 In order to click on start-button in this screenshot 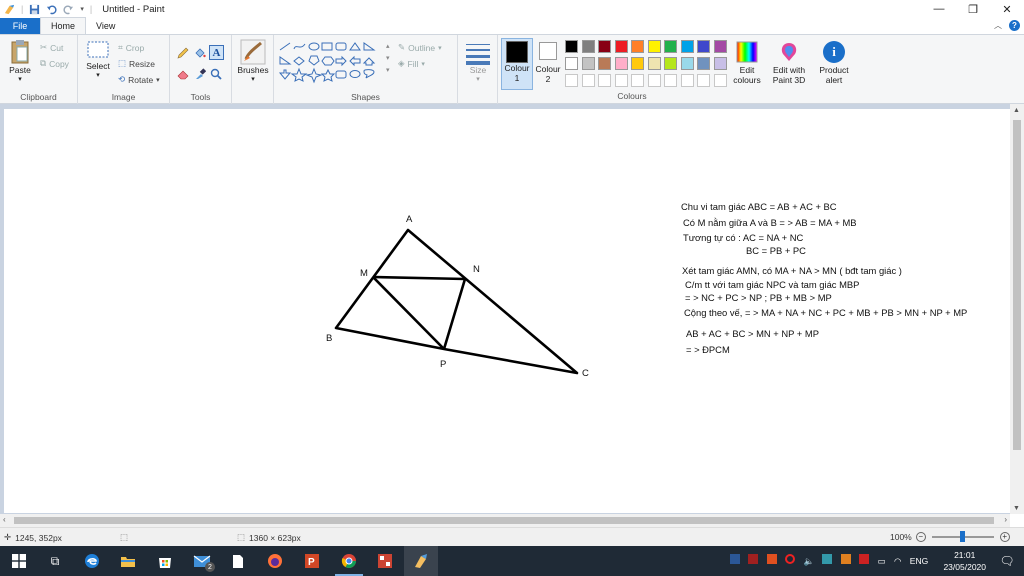, I will do `click(19, 561)`.